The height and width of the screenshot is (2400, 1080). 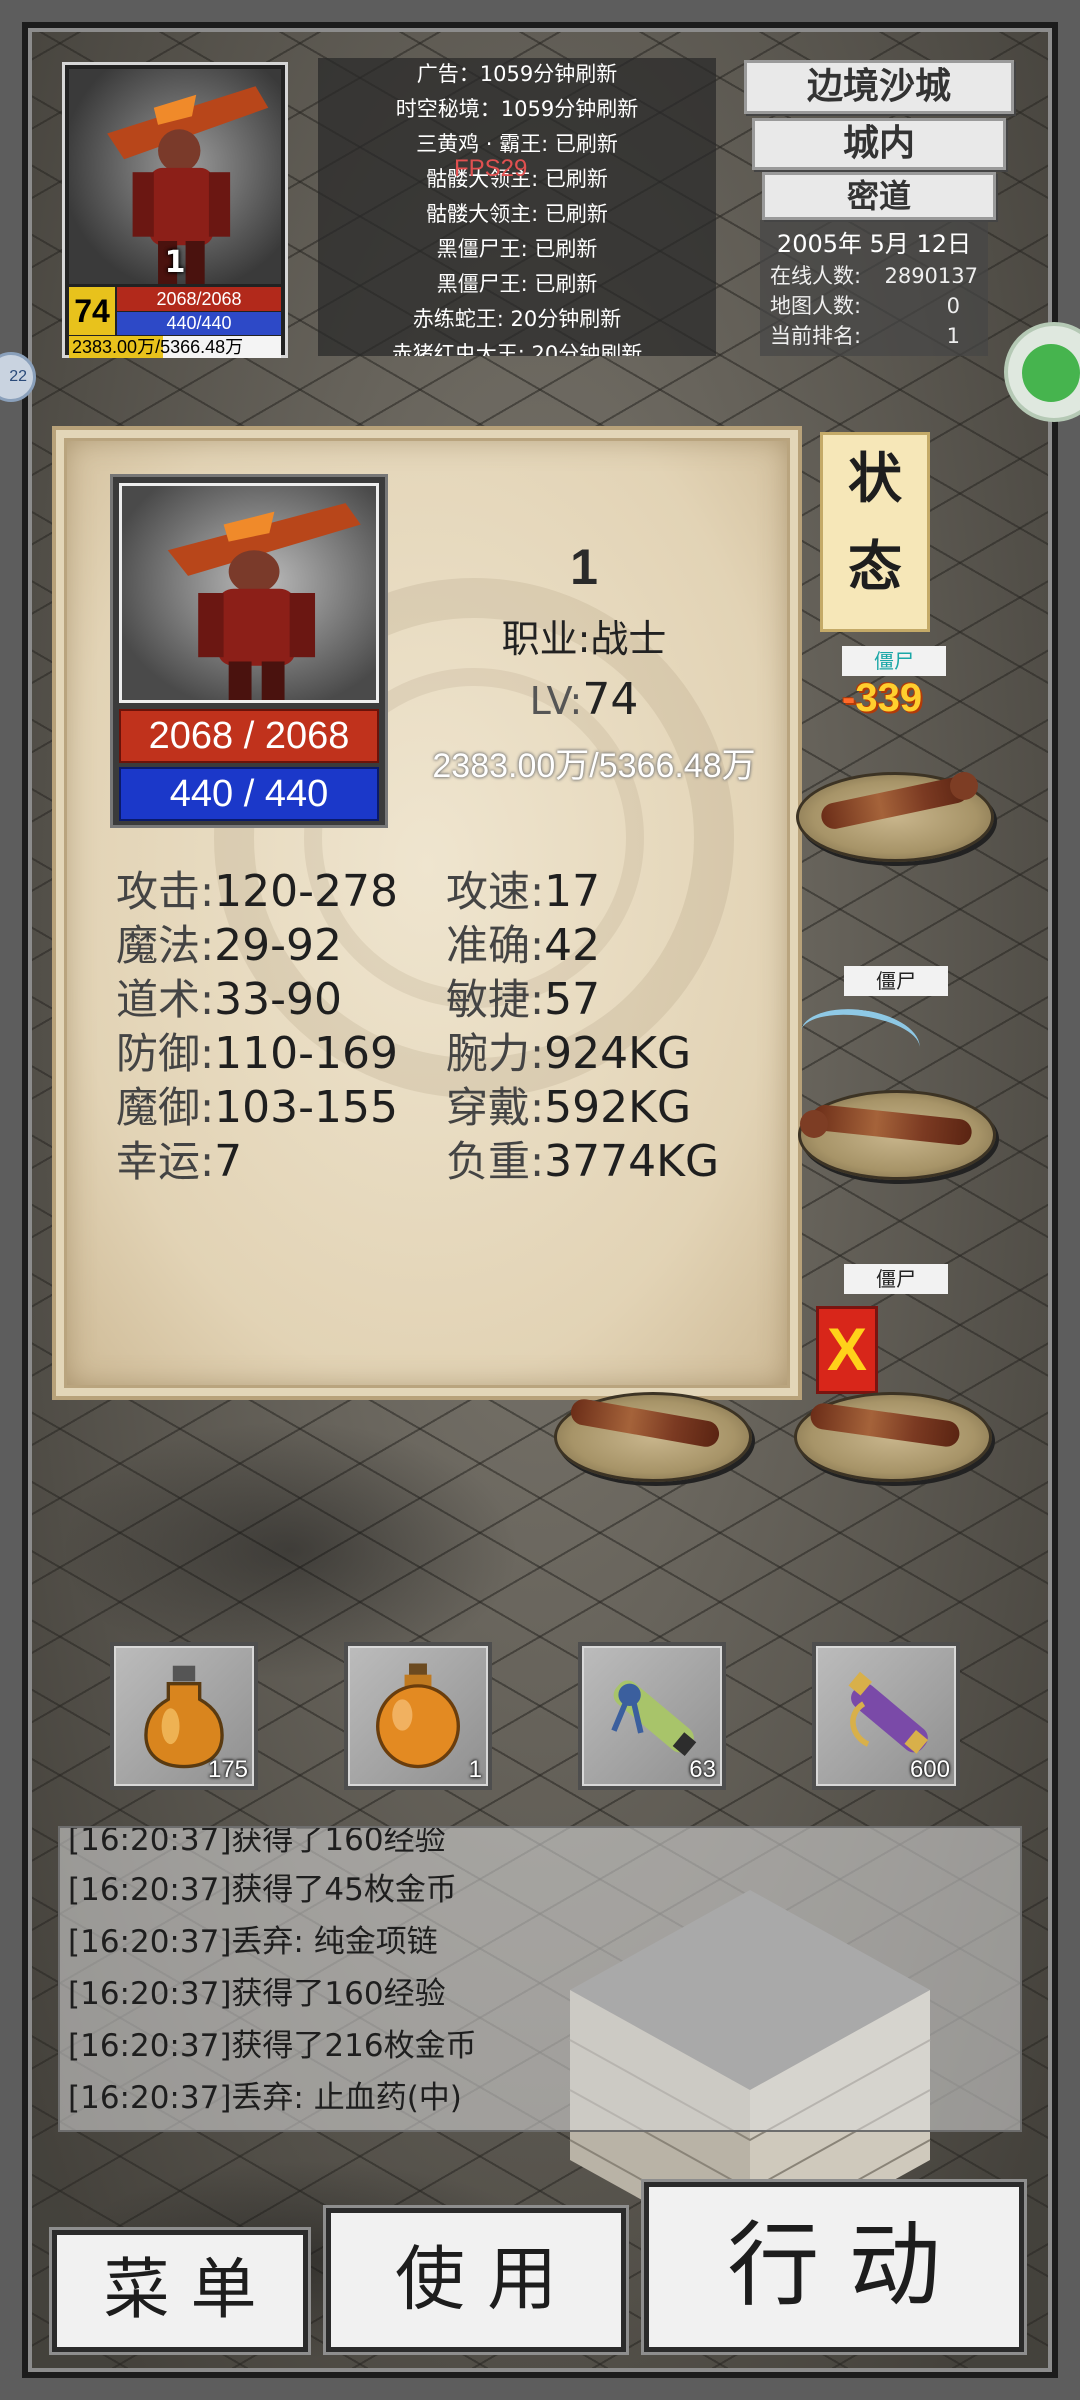 I want to click on exp-current: 2383.00万, so click(x=114, y=347).